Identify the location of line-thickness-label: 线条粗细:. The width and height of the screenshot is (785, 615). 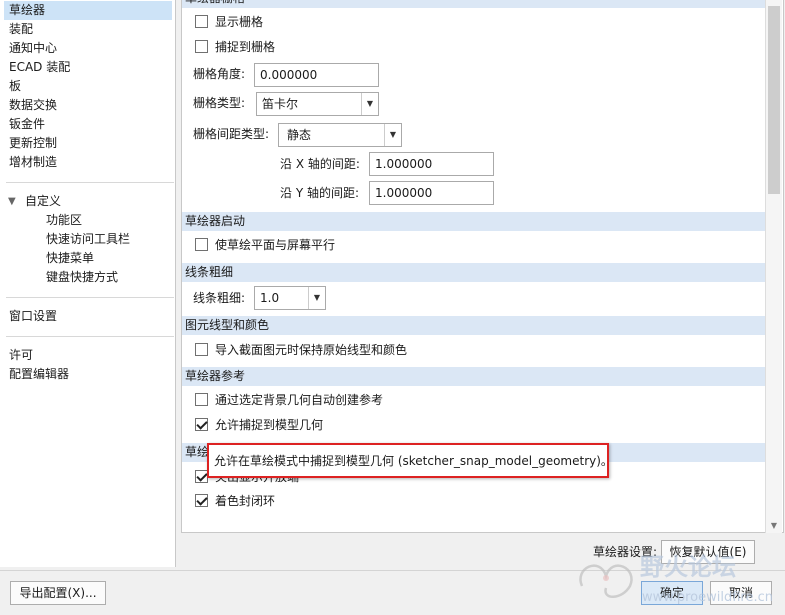
(219, 298).